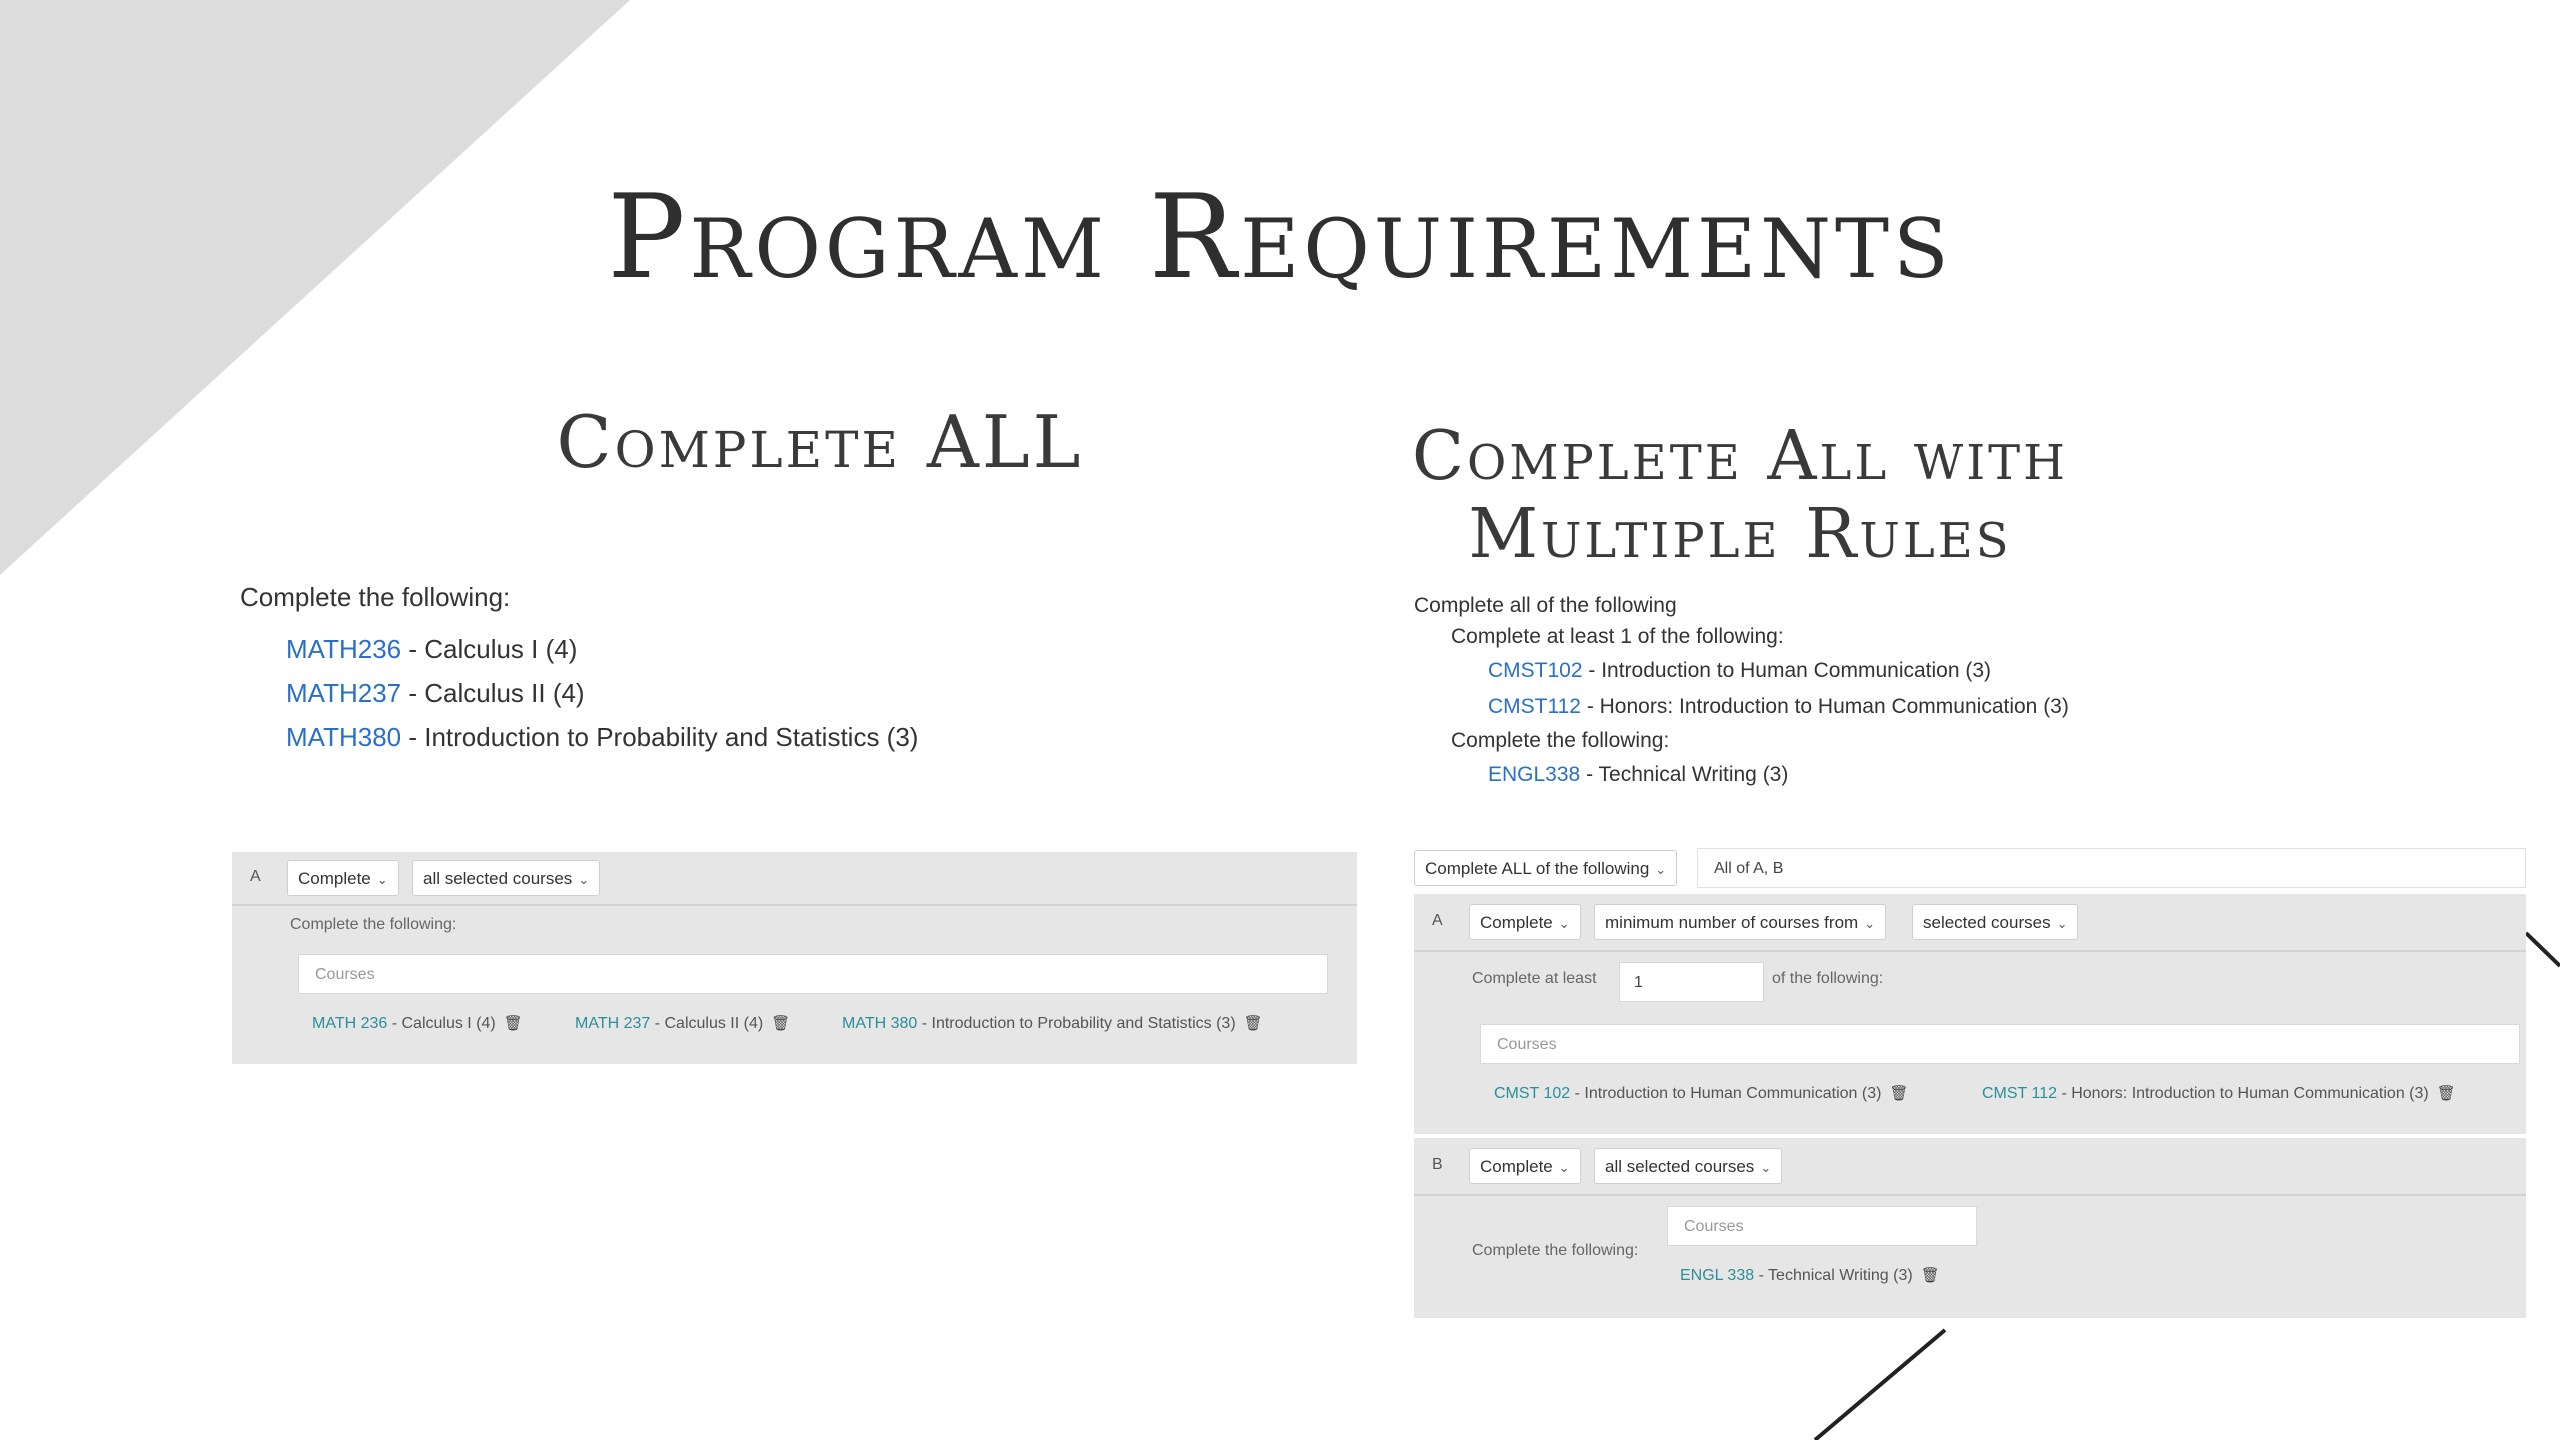  What do you see at coordinates (489, 649) in the screenshot?
I see `course-title: - Calculus I (4)` at bounding box center [489, 649].